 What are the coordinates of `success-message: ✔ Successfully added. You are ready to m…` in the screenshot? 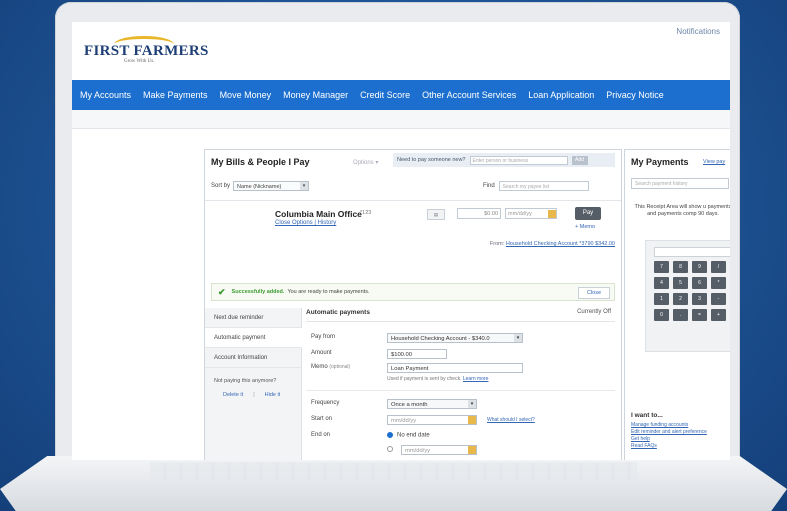 It's located at (413, 292).